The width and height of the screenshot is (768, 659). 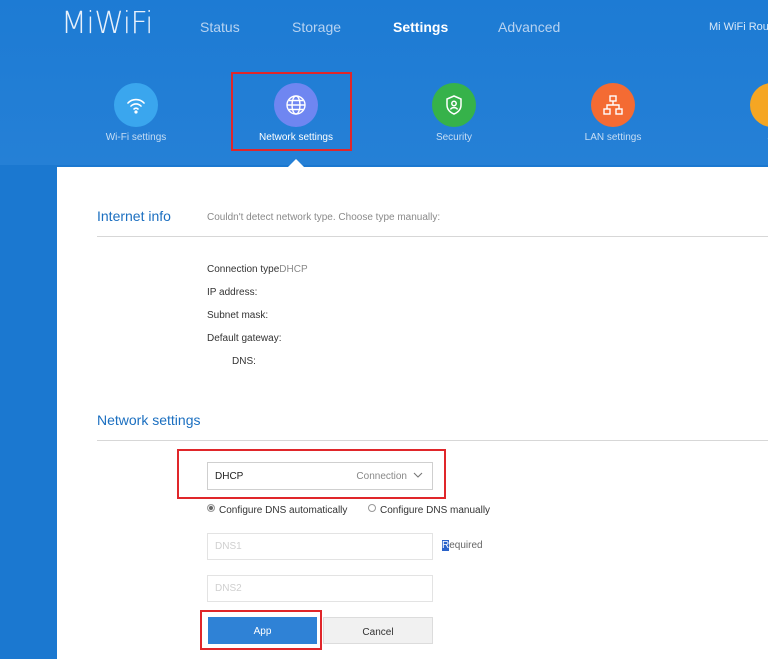 I want to click on feature-wifi-settings: Wi-Fi settings, so click(x=136, y=113).